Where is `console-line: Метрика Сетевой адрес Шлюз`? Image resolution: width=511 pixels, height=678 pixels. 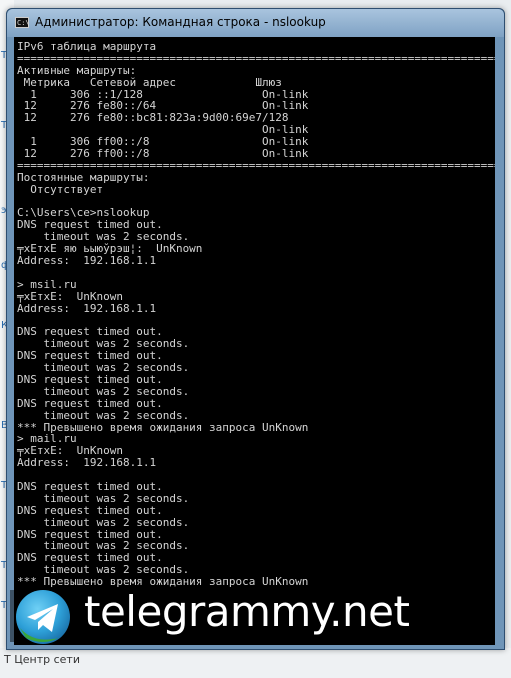
console-line: Метрика Сетевой адрес Шлюз is located at coordinates (149, 82).